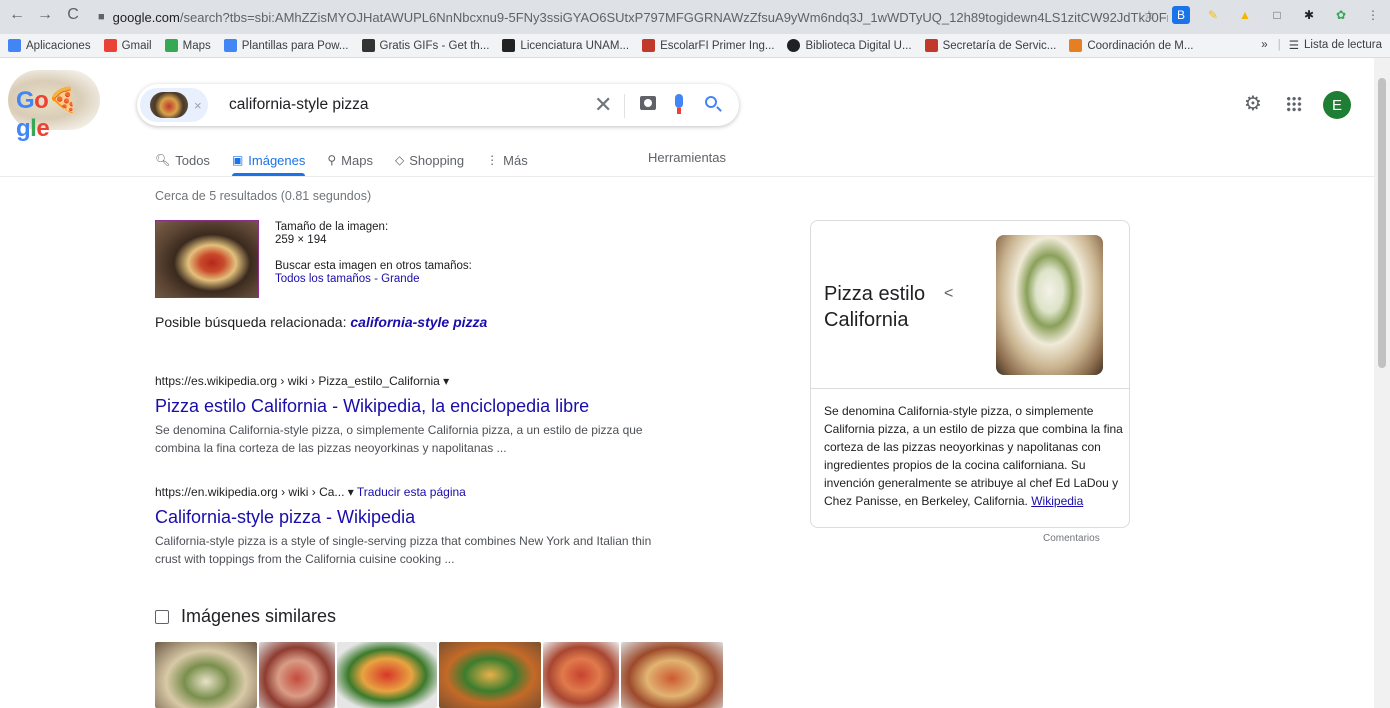 This screenshot has width=1390, height=708. Describe the element at coordinates (45, 15) in the screenshot. I see `forward-icon: →` at that location.